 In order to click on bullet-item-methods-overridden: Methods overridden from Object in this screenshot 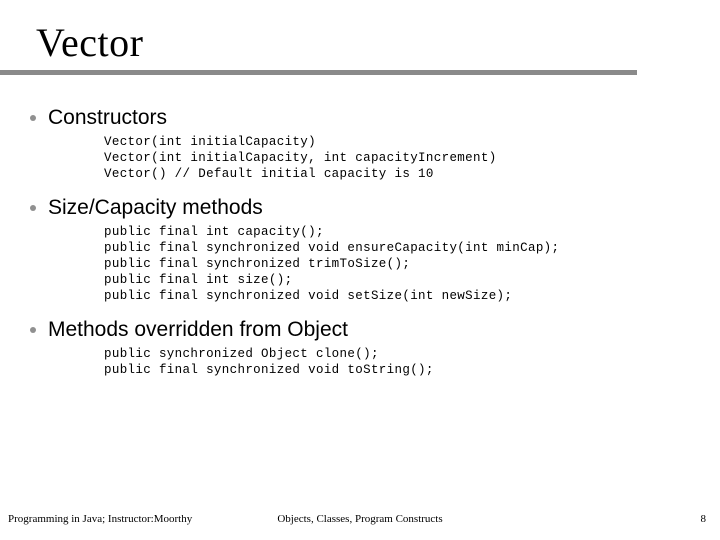, I will do `click(360, 331)`.